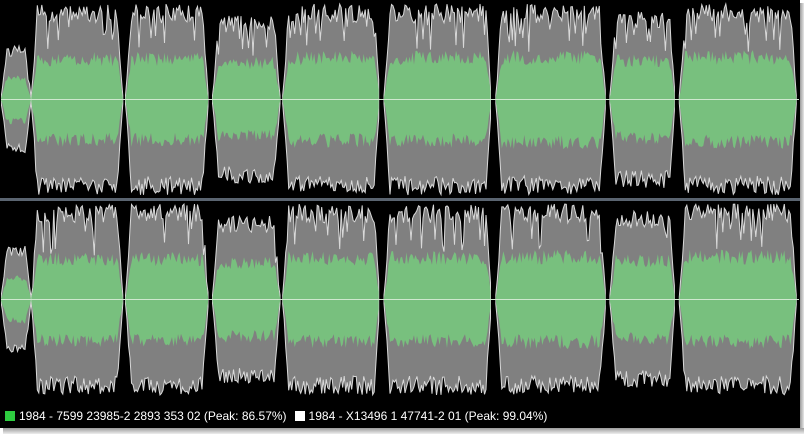 The image size is (804, 434). Describe the element at coordinates (403, 431) in the screenshot. I see `window-shadow-bottom` at that location.